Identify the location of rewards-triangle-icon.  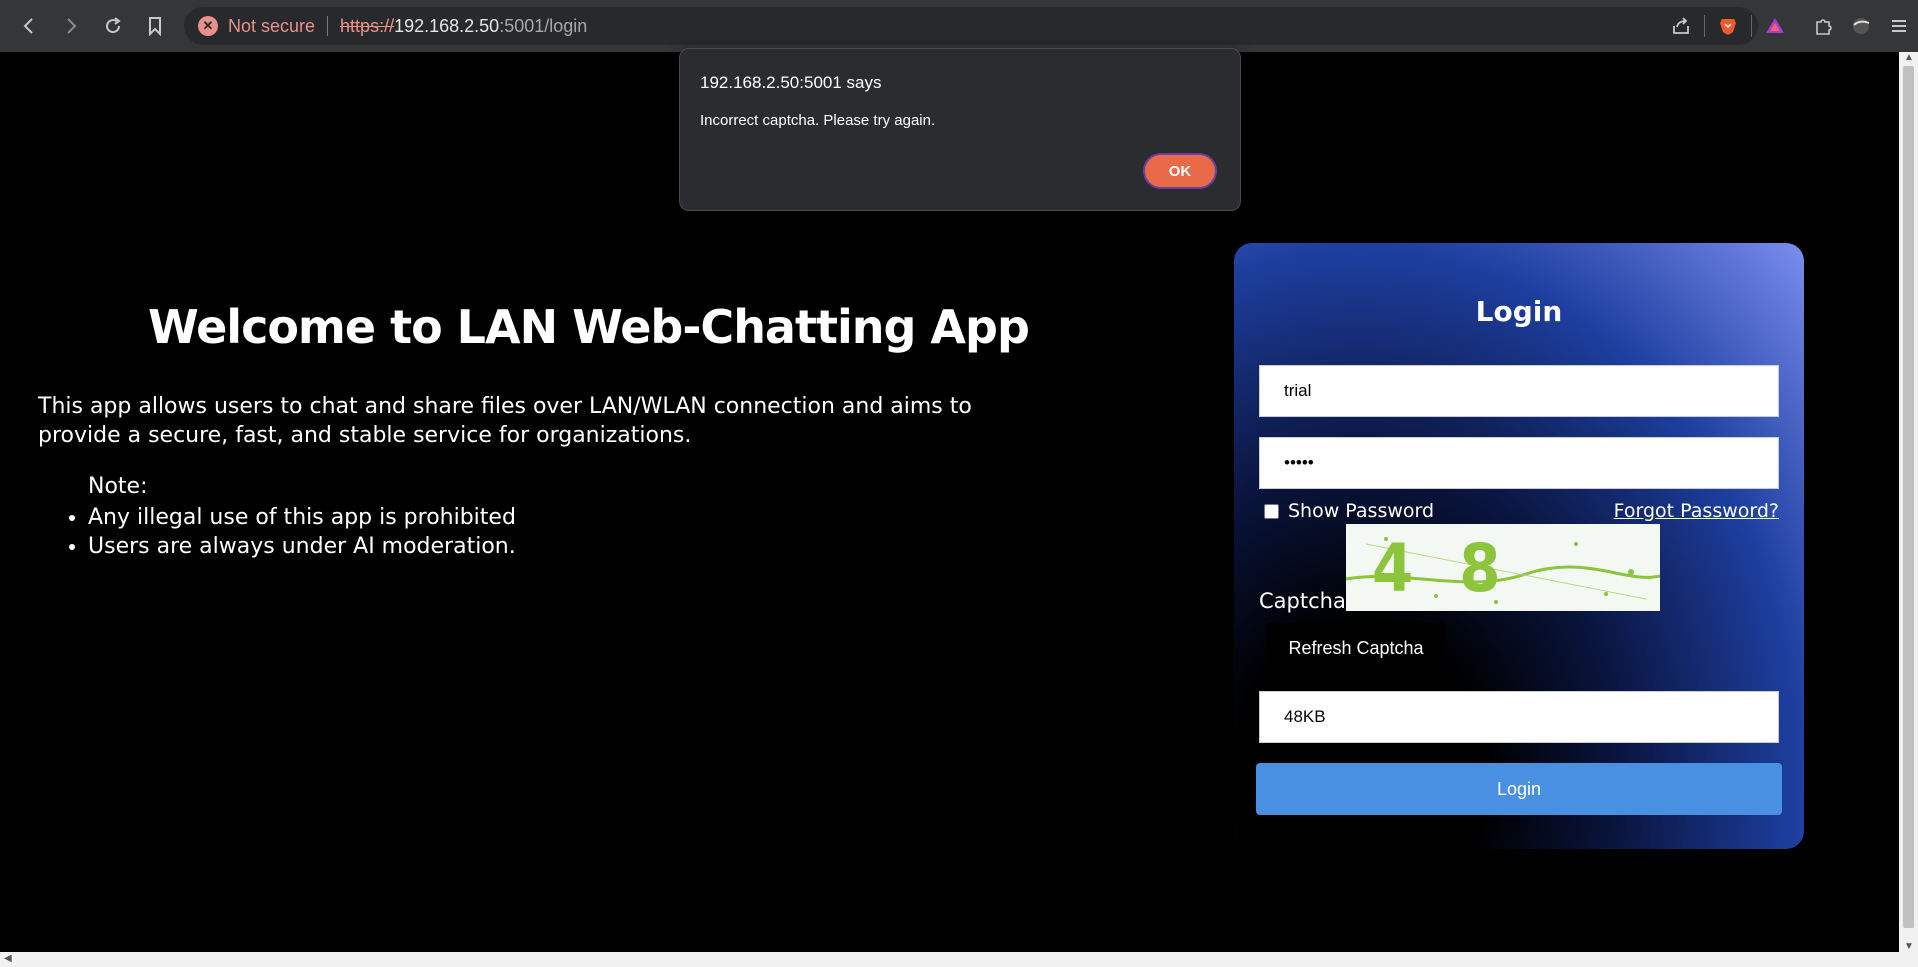
(1775, 25).